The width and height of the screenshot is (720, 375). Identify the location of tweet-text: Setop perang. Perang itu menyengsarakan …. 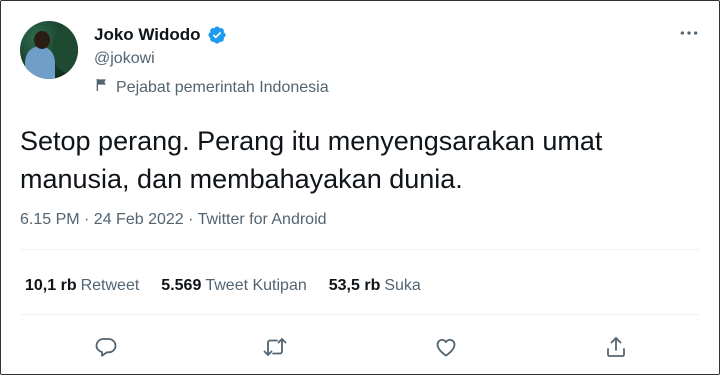
(311, 160).